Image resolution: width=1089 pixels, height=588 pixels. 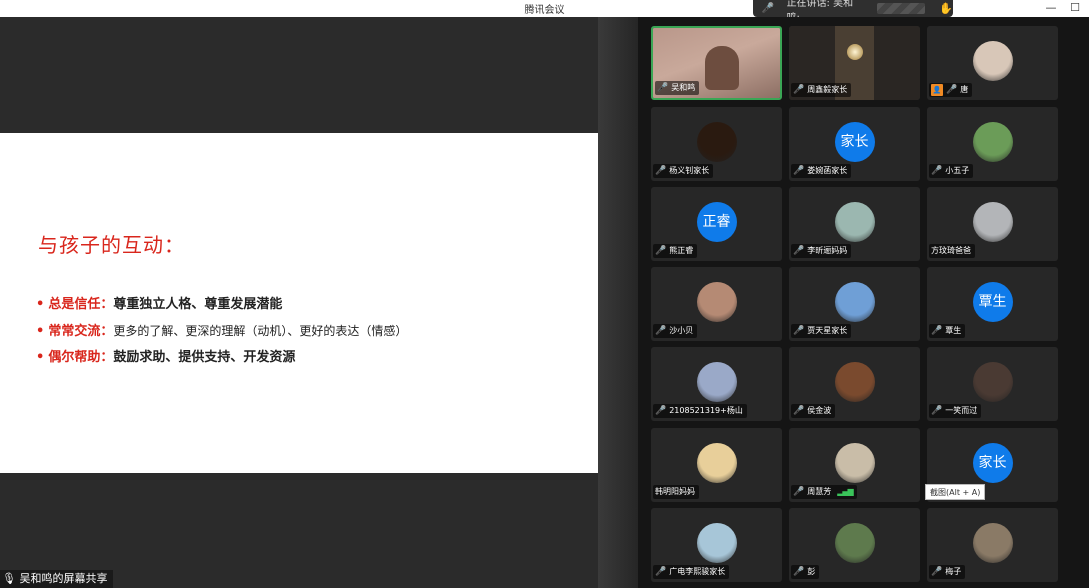 I want to click on bullet-key: 总是信任：, so click(x=81, y=304).